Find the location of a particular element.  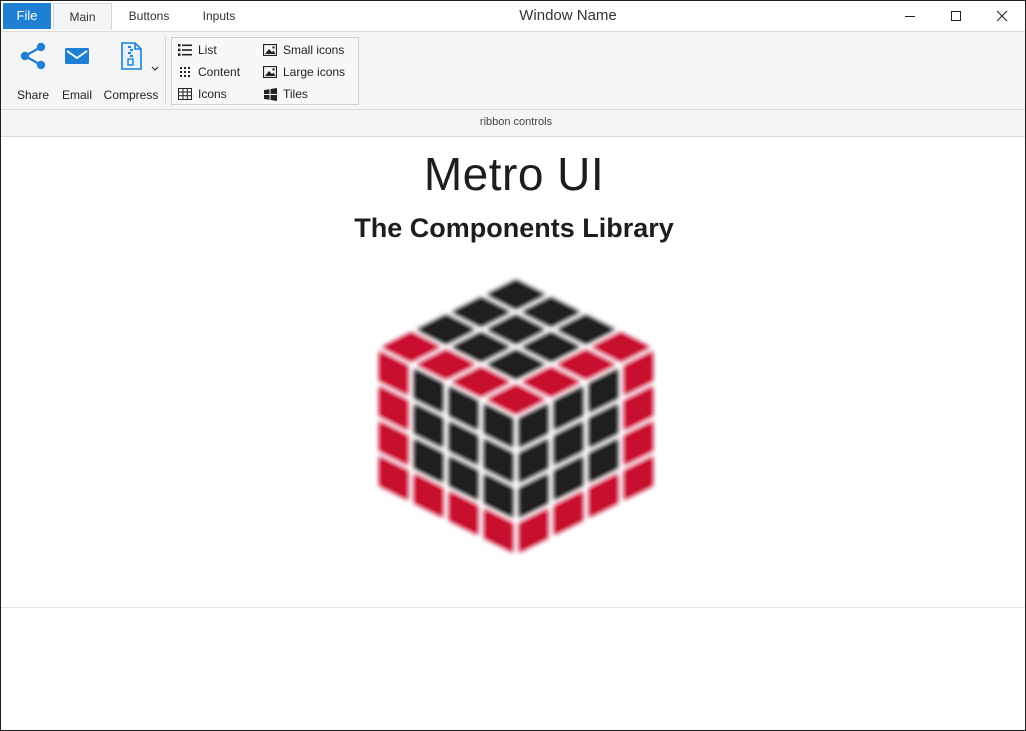

tiles-view-button: Tiles is located at coordinates (285, 94).